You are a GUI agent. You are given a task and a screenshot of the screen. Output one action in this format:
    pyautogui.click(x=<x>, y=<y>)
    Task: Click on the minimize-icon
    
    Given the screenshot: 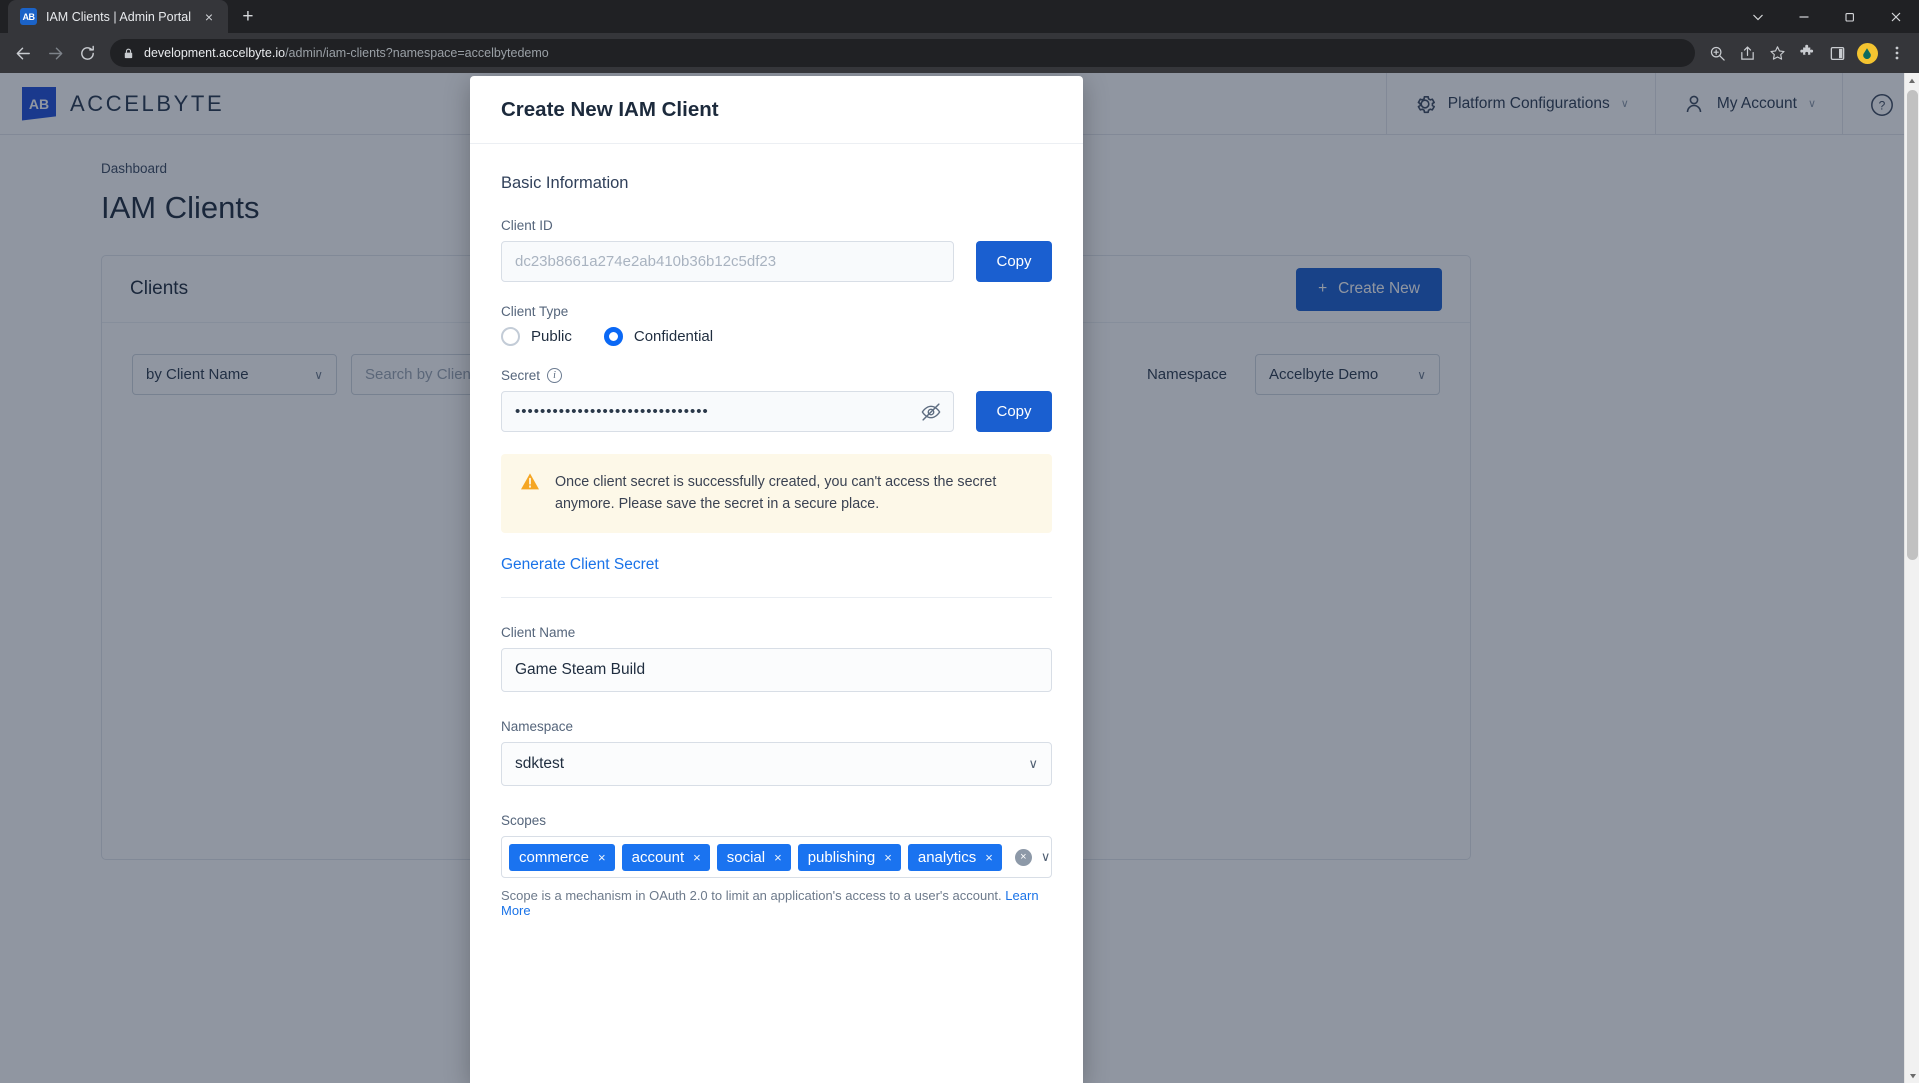 What is the action you would take?
    pyautogui.click(x=1804, y=16)
    